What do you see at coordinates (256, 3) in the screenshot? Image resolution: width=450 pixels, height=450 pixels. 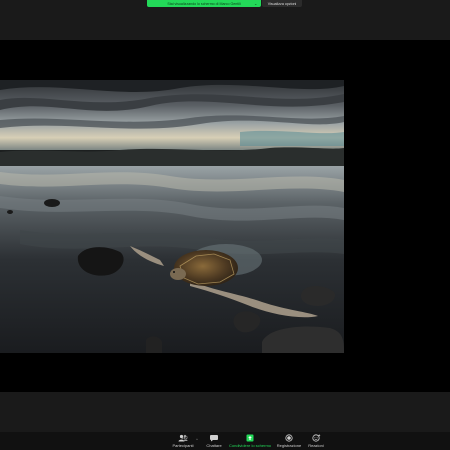 I see `chevron-down-icon: ⌄` at bounding box center [256, 3].